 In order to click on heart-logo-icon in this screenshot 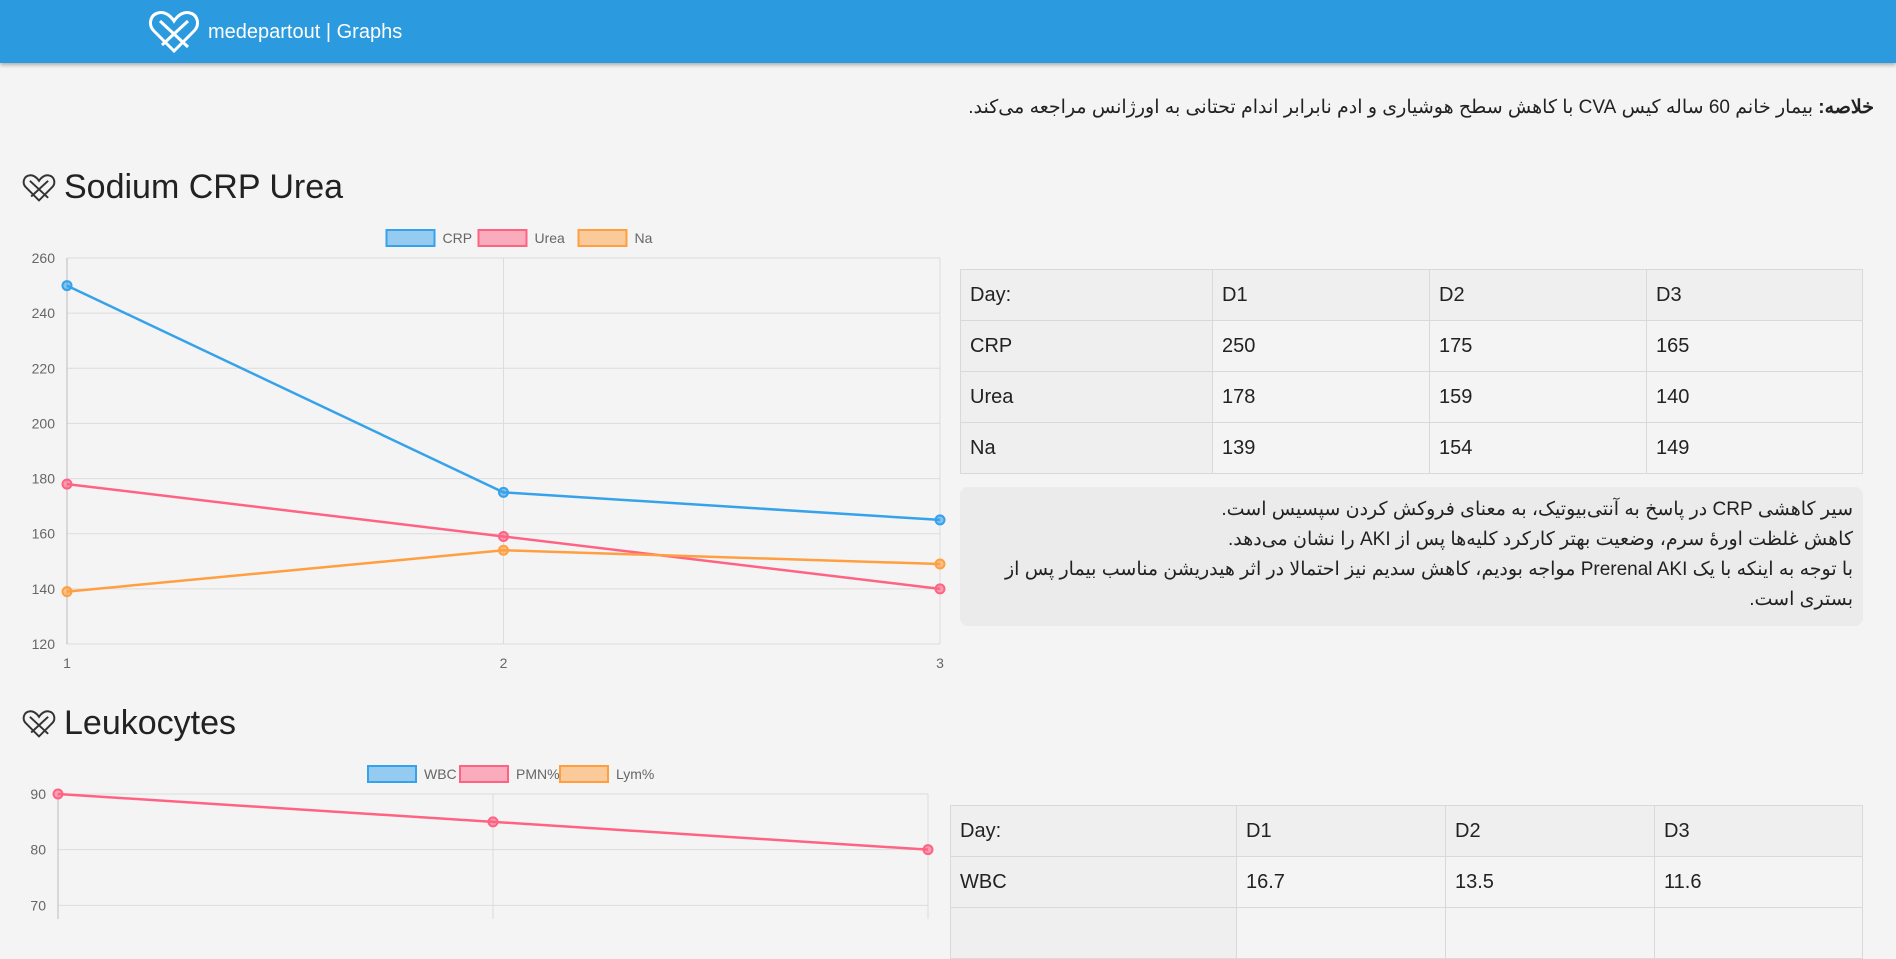, I will do `click(174, 32)`.